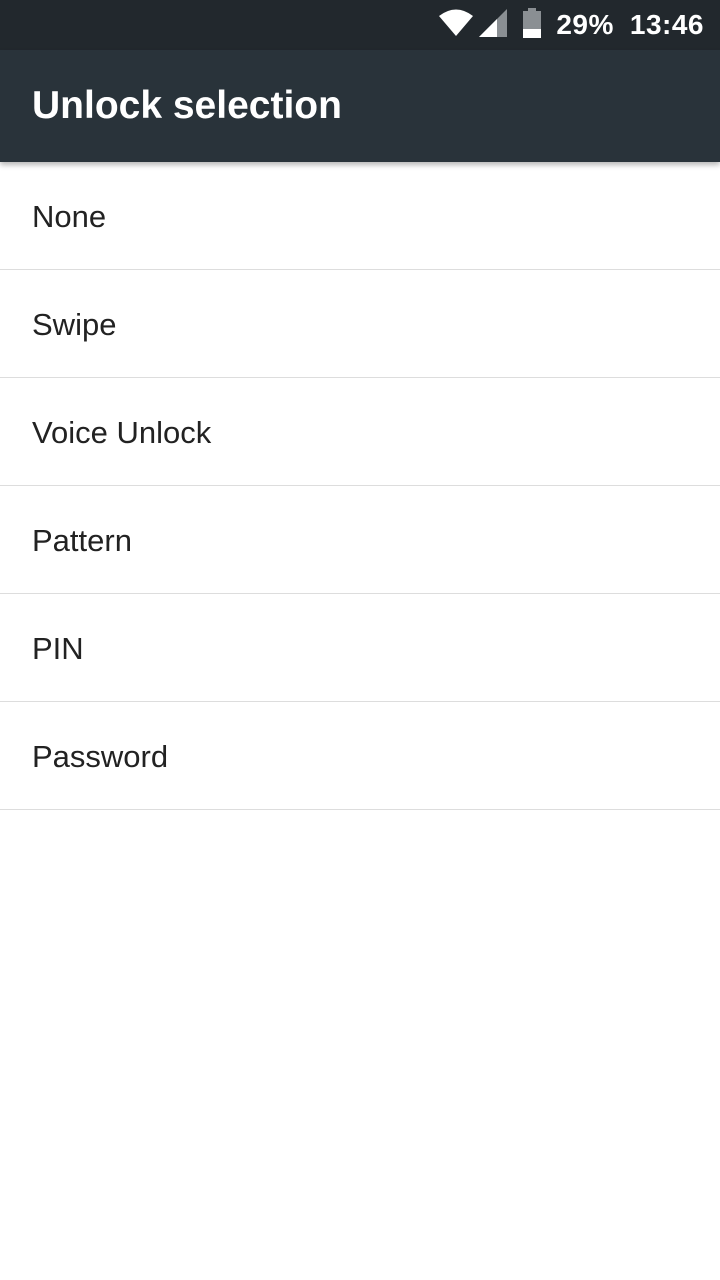 This screenshot has height=1280, width=720. Describe the element at coordinates (69, 216) in the screenshot. I see `option-label: None` at that location.